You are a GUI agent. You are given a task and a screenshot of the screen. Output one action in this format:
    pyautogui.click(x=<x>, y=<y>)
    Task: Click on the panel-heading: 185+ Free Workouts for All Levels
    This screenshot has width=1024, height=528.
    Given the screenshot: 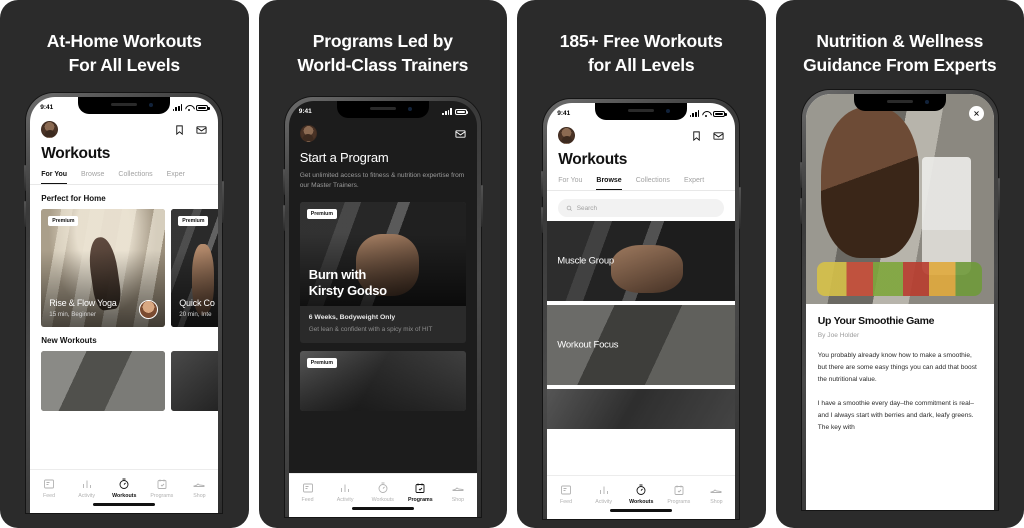 What is the action you would take?
    pyautogui.click(x=641, y=38)
    